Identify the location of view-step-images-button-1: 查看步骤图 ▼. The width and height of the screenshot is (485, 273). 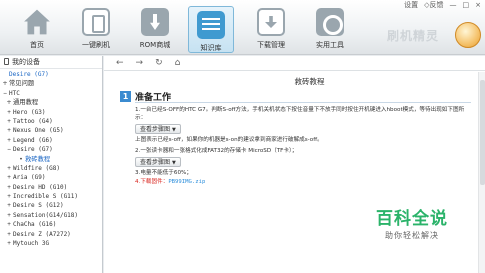
(158, 129).